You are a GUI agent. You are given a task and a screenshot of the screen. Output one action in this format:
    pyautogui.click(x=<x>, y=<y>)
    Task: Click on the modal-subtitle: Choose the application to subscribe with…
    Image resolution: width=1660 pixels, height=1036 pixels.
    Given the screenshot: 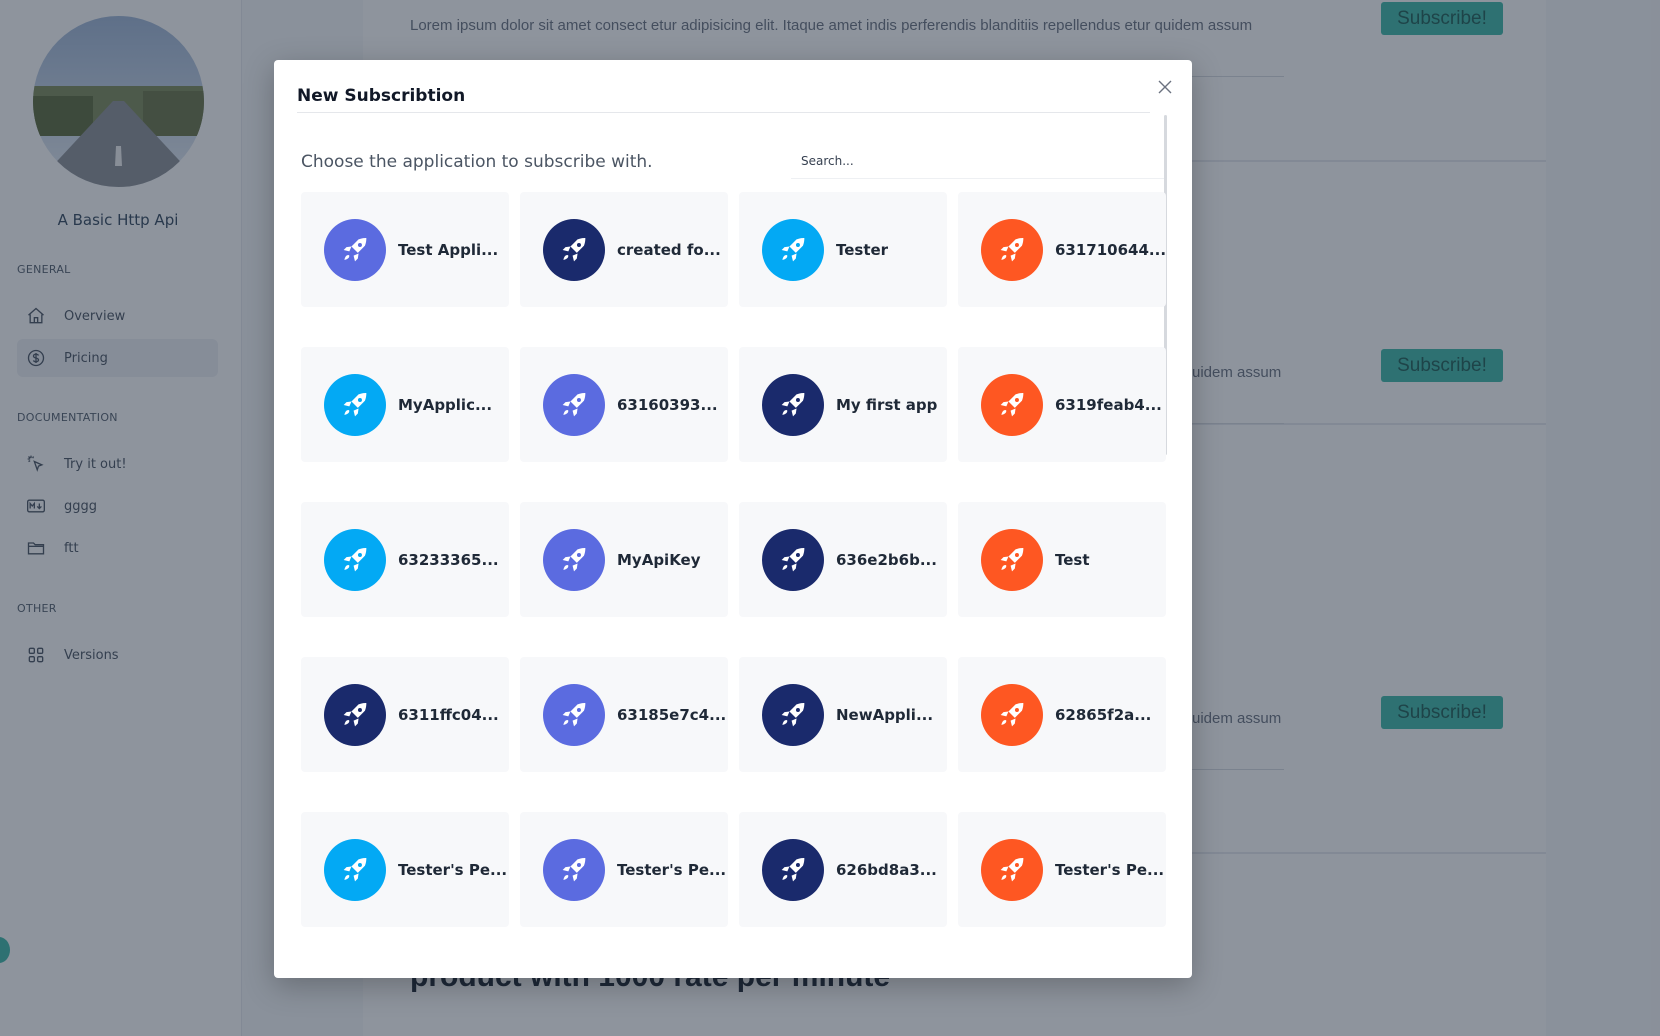 What is the action you would take?
    pyautogui.click(x=477, y=162)
    